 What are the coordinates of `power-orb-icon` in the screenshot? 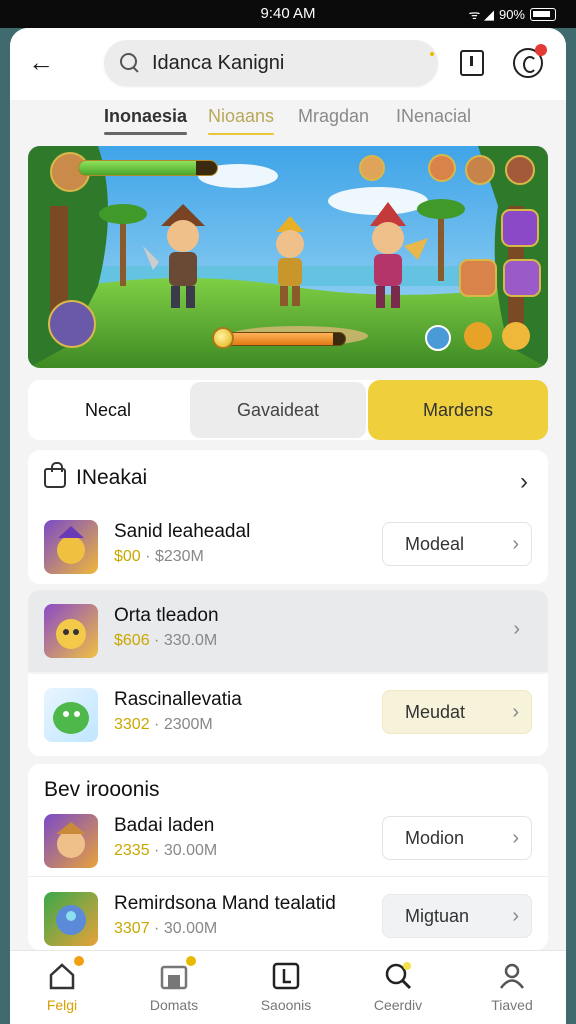 It's located at (223, 338).